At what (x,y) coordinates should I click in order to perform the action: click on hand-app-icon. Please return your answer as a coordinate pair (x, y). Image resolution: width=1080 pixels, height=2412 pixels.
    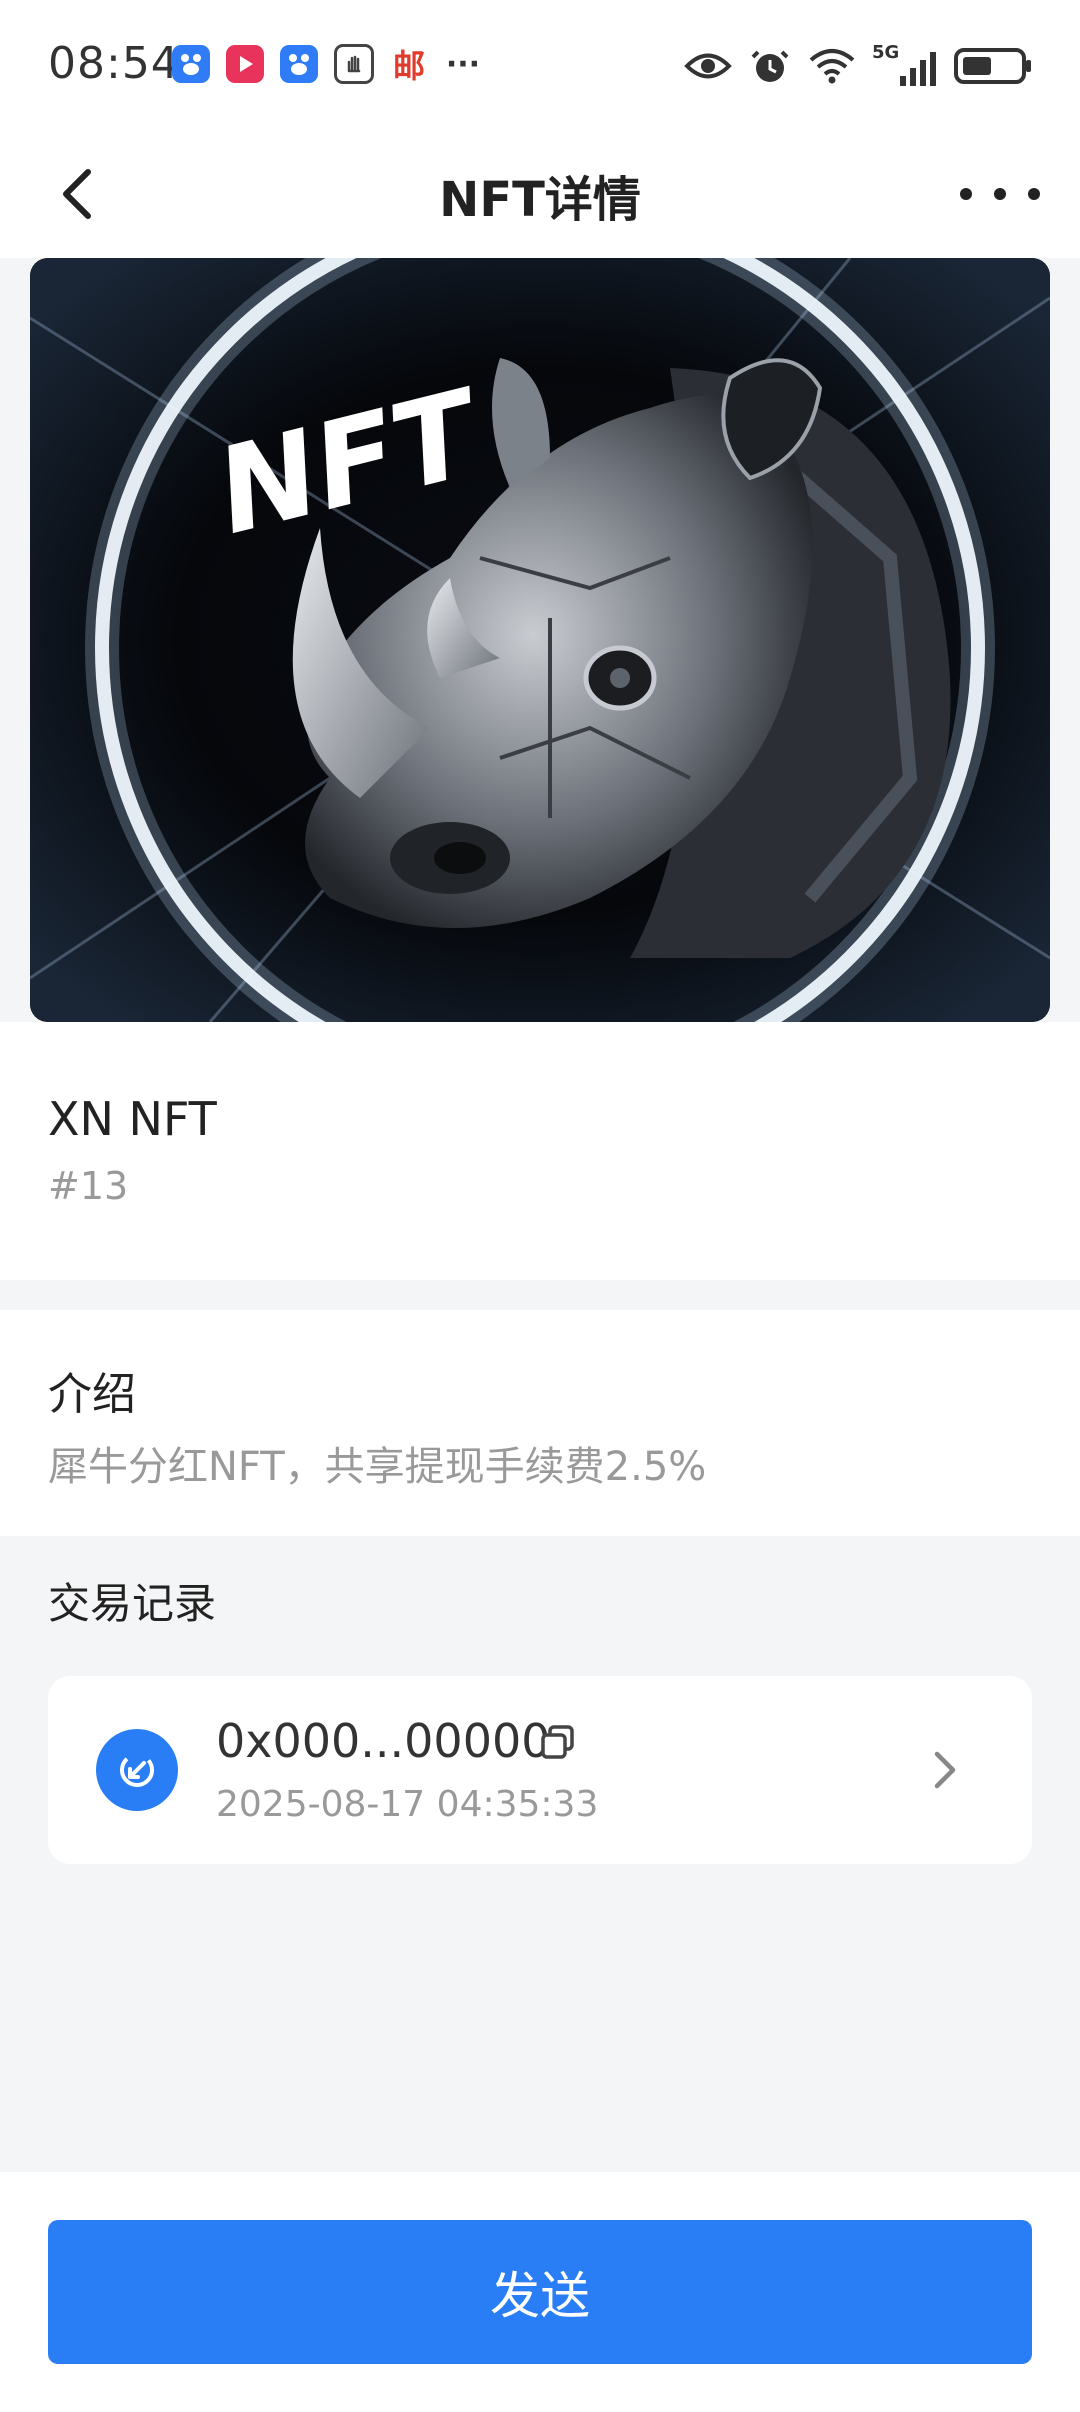
    Looking at the image, I should click on (354, 64).